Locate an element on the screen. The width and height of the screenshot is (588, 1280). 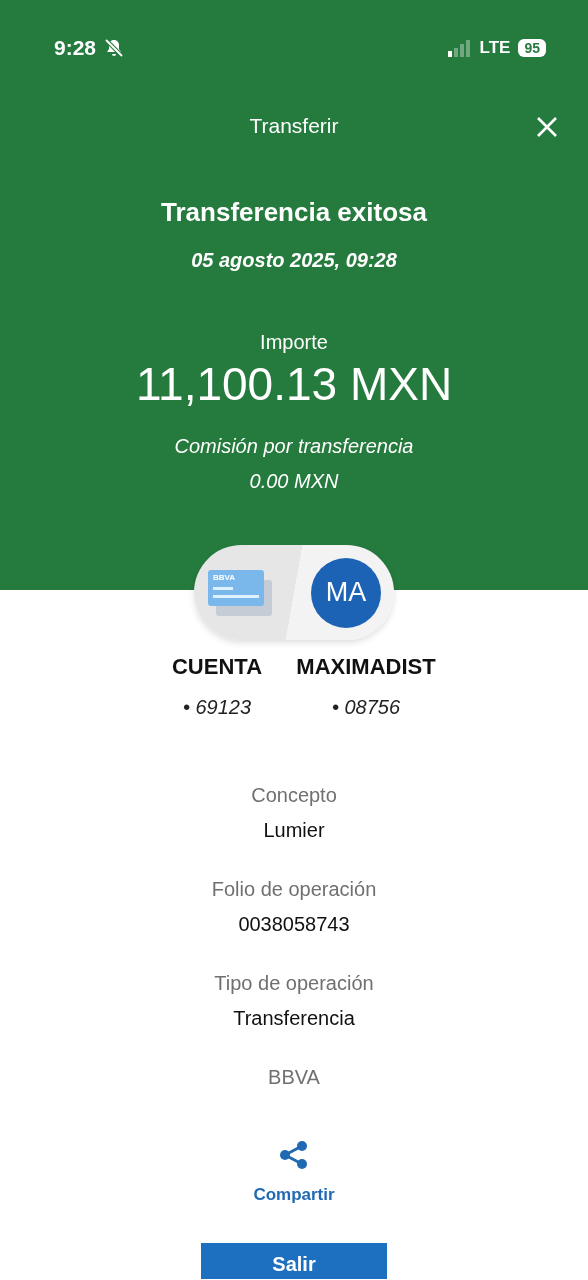
party-name: MAXIMADIST is located at coordinates (366, 667).